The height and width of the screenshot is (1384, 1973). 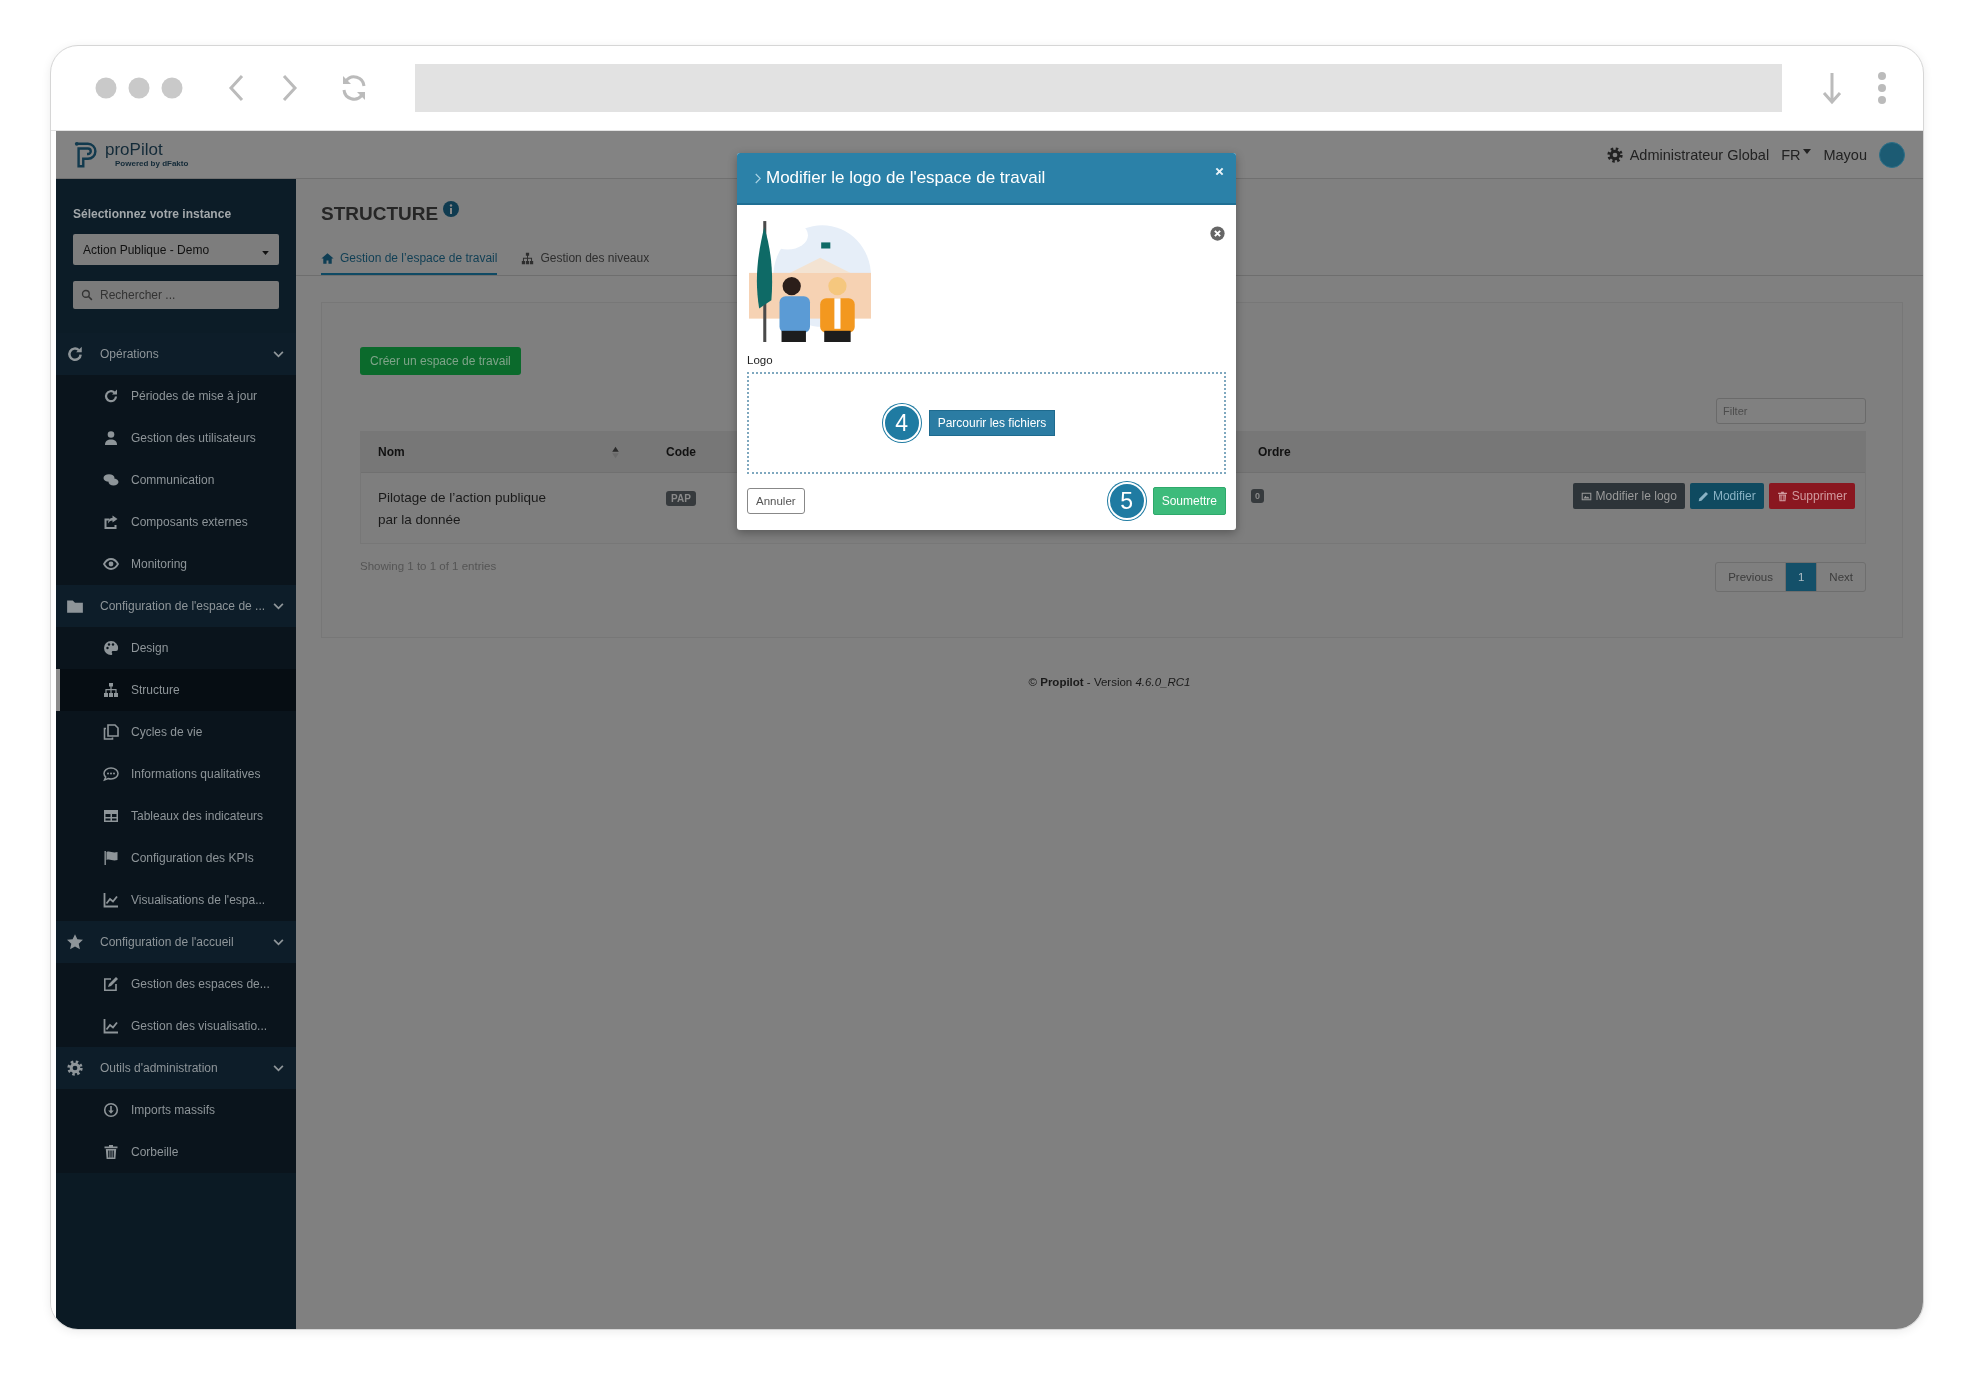 What do you see at coordinates (1098, 88) in the screenshot?
I see `address-bar` at bounding box center [1098, 88].